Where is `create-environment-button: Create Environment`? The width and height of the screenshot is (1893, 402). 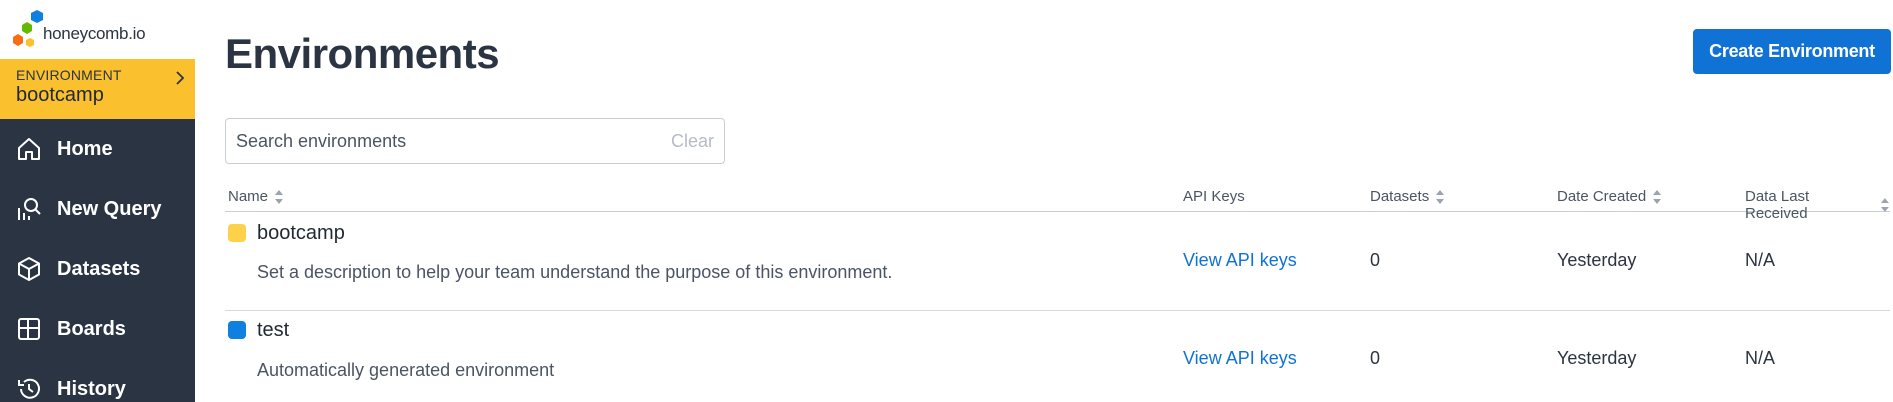 create-environment-button: Create Environment is located at coordinates (1792, 51).